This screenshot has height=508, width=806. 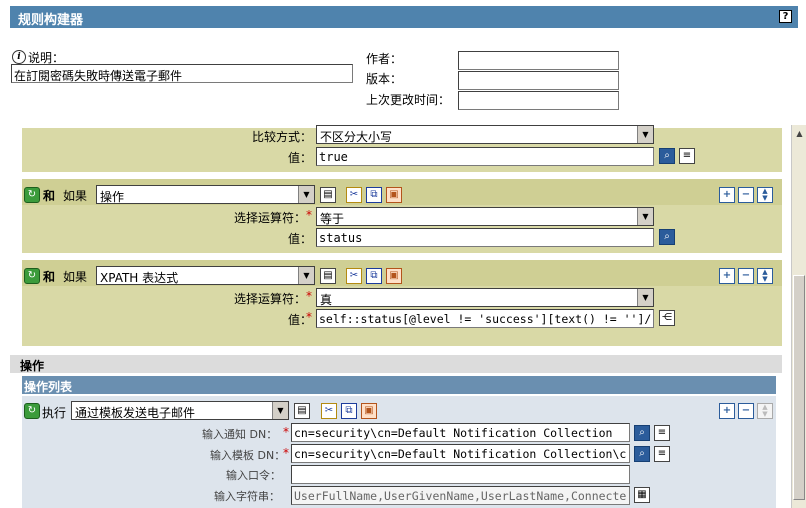 I want to click on window-title: 规则构建器, so click(x=51, y=20).